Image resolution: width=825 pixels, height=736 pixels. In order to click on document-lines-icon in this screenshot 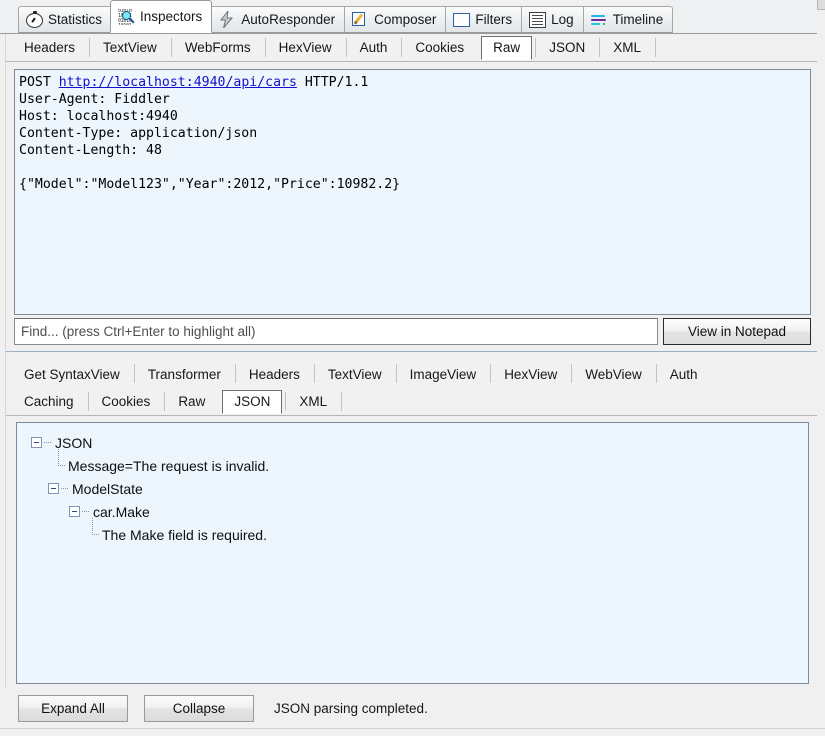, I will do `click(538, 20)`.